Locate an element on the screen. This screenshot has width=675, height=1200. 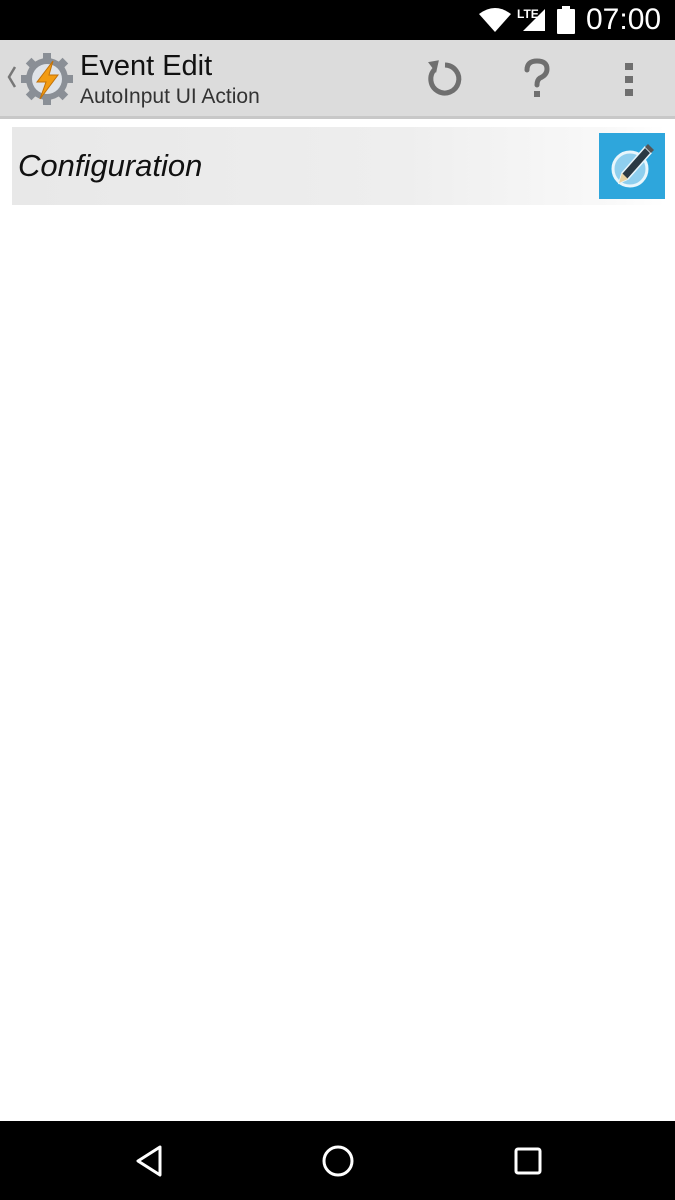
home-button is located at coordinates (338, 1161).